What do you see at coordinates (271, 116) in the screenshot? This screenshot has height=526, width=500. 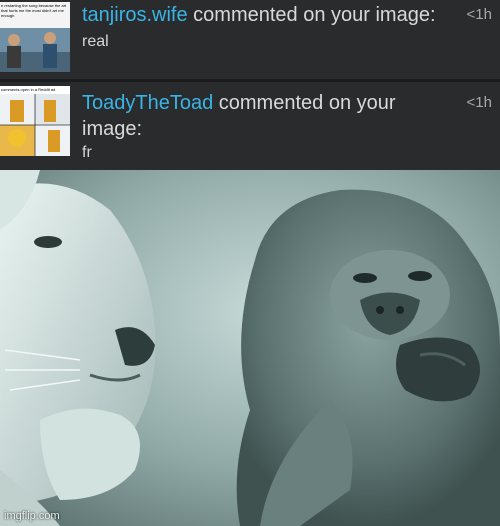 I see `notification-text-2: ToadyTheToad commented on your image:` at bounding box center [271, 116].